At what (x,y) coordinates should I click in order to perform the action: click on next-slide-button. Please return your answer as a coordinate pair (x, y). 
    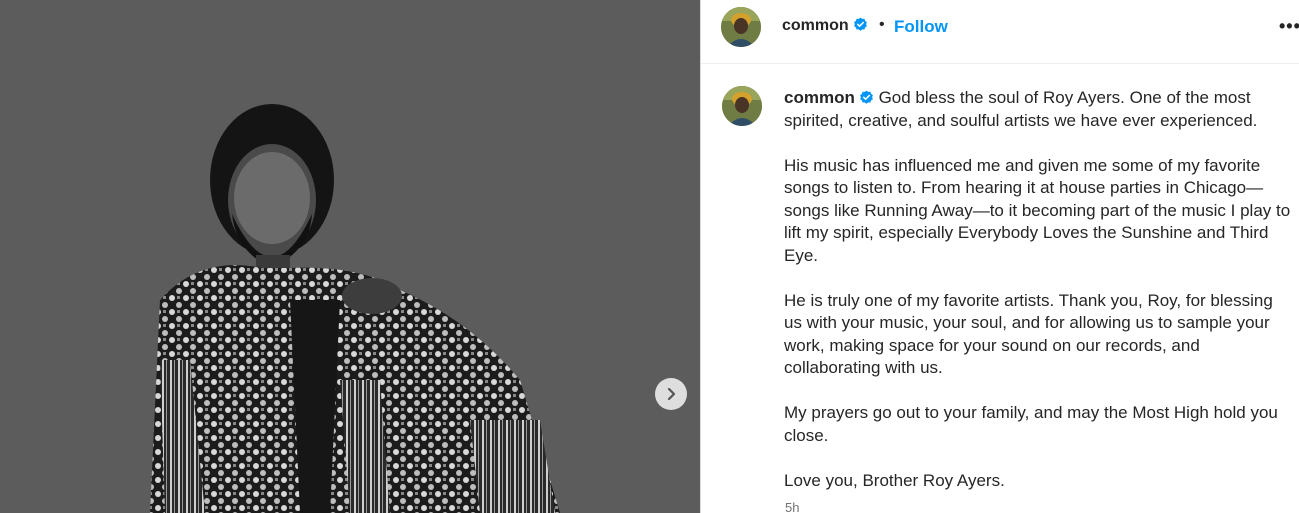
    Looking at the image, I should click on (671, 394).